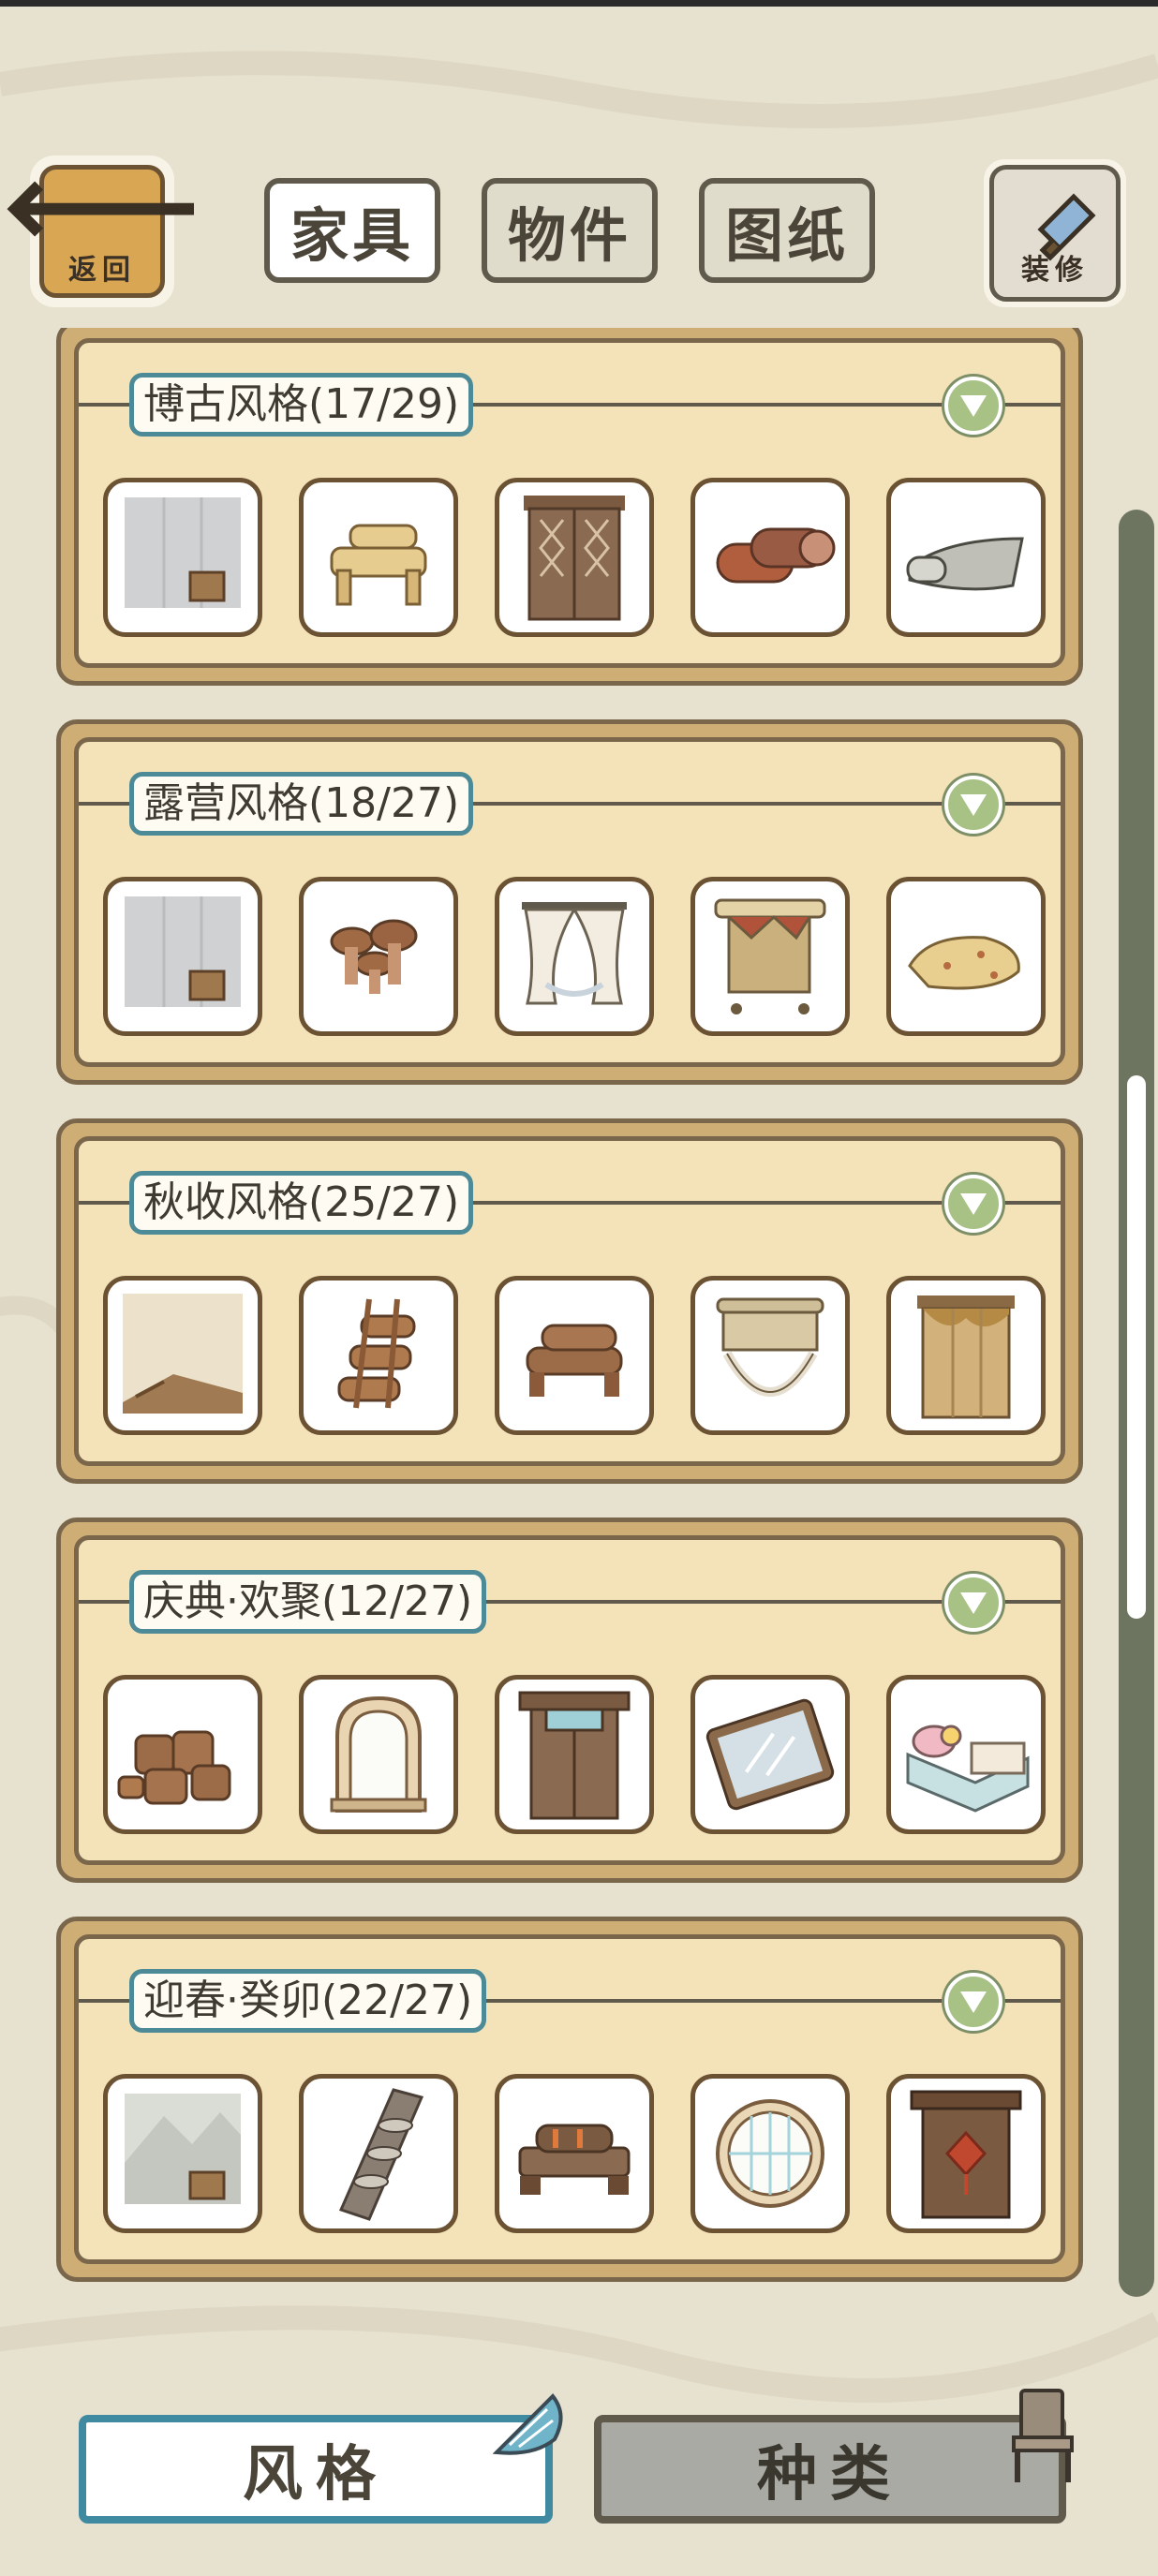  What do you see at coordinates (966, 956) in the screenshot?
I see `sleeping-bag-icon` at bounding box center [966, 956].